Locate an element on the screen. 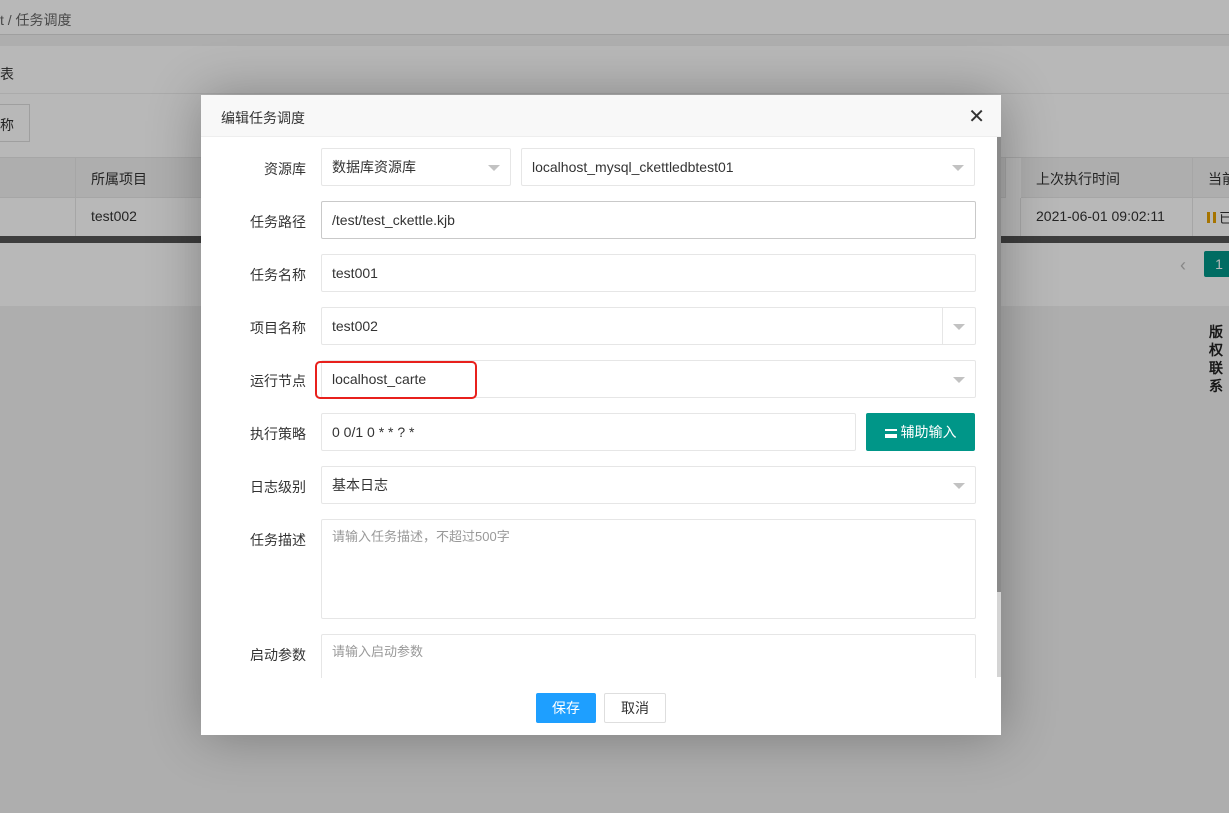 This screenshot has height=813, width=1229. repo-type-select: 数据库资源库 is located at coordinates (416, 167).